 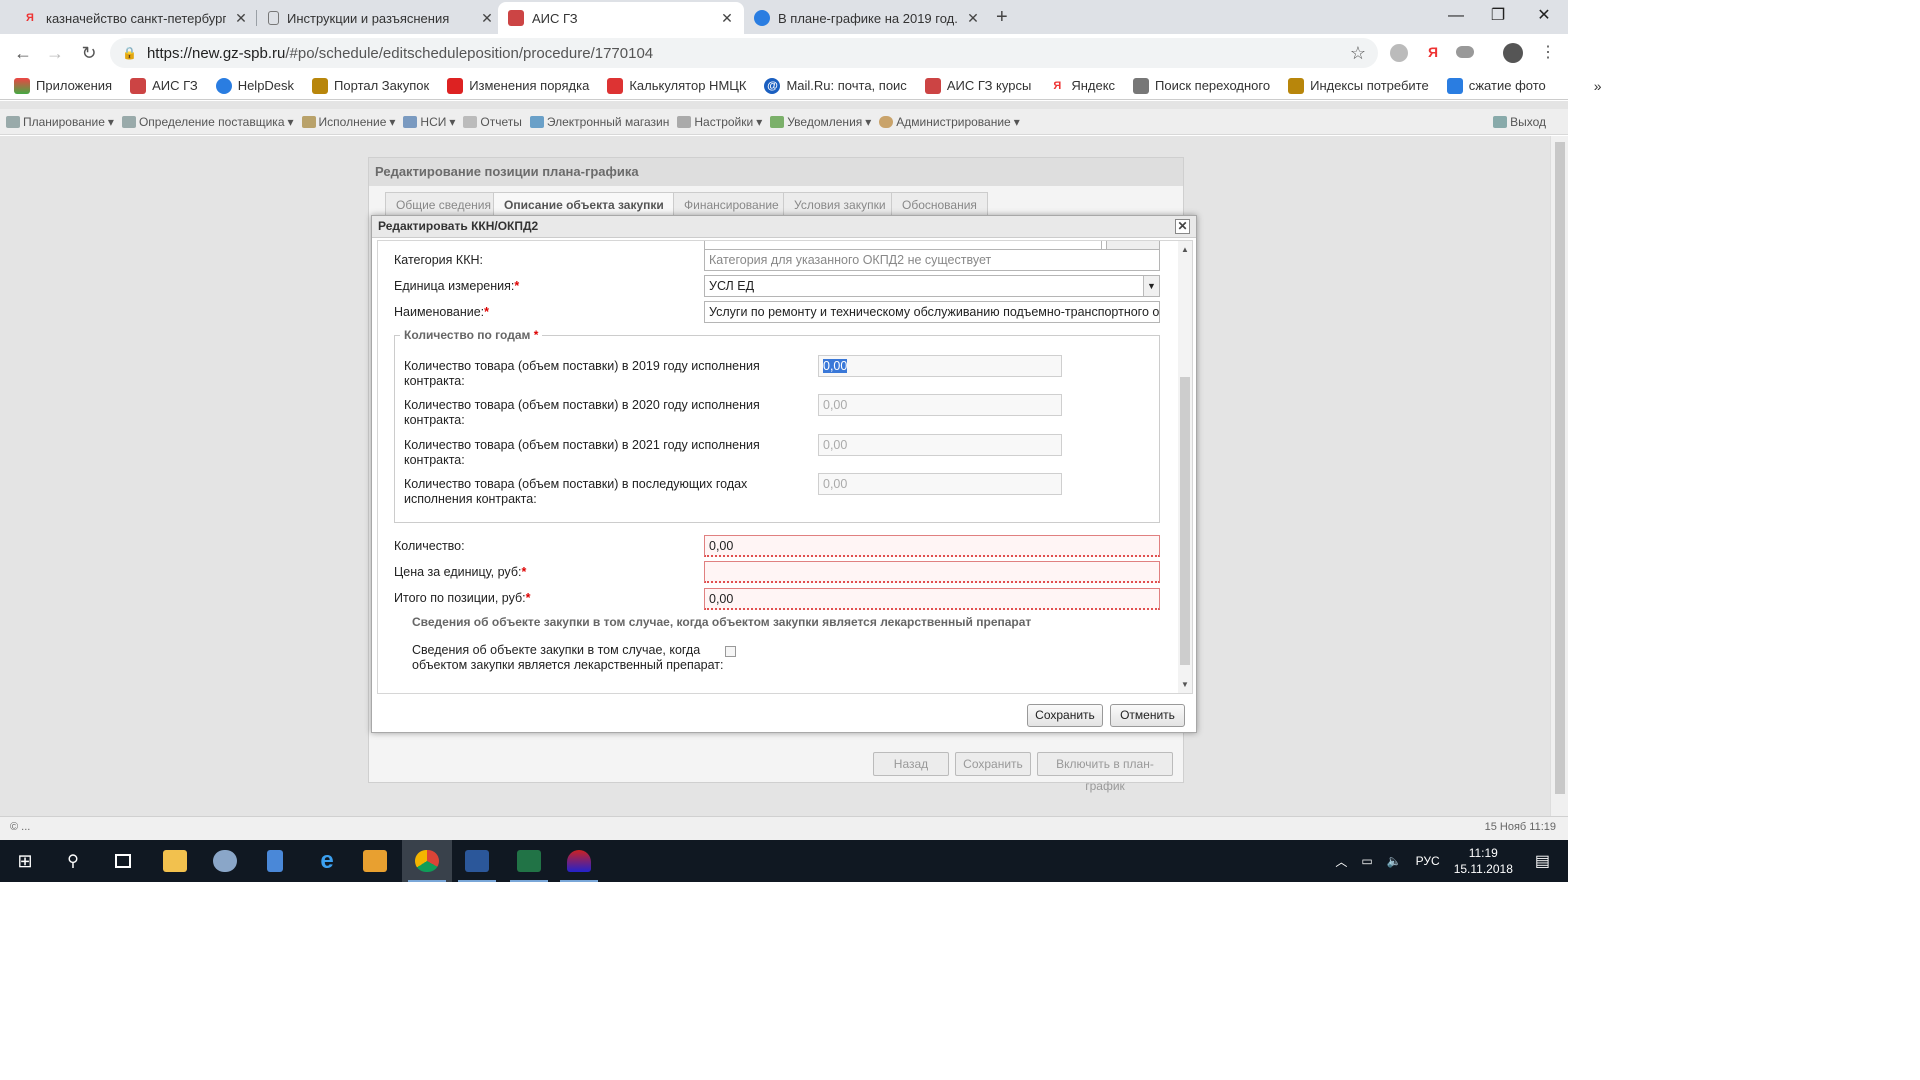 I want to click on menu-reports: Отчеты, so click(x=492, y=122).